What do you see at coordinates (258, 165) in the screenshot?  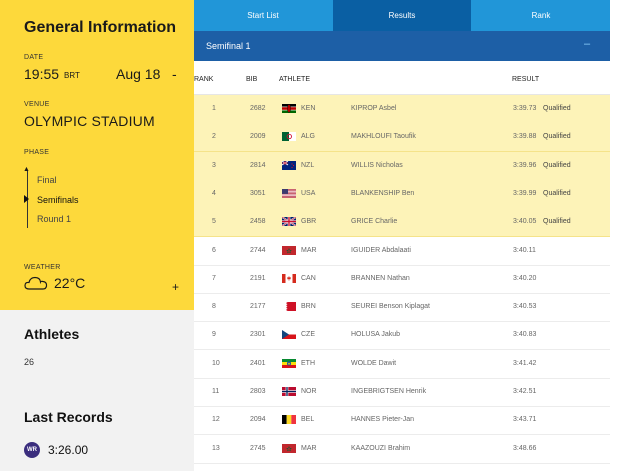 I see `bib-cell: 2814` at bounding box center [258, 165].